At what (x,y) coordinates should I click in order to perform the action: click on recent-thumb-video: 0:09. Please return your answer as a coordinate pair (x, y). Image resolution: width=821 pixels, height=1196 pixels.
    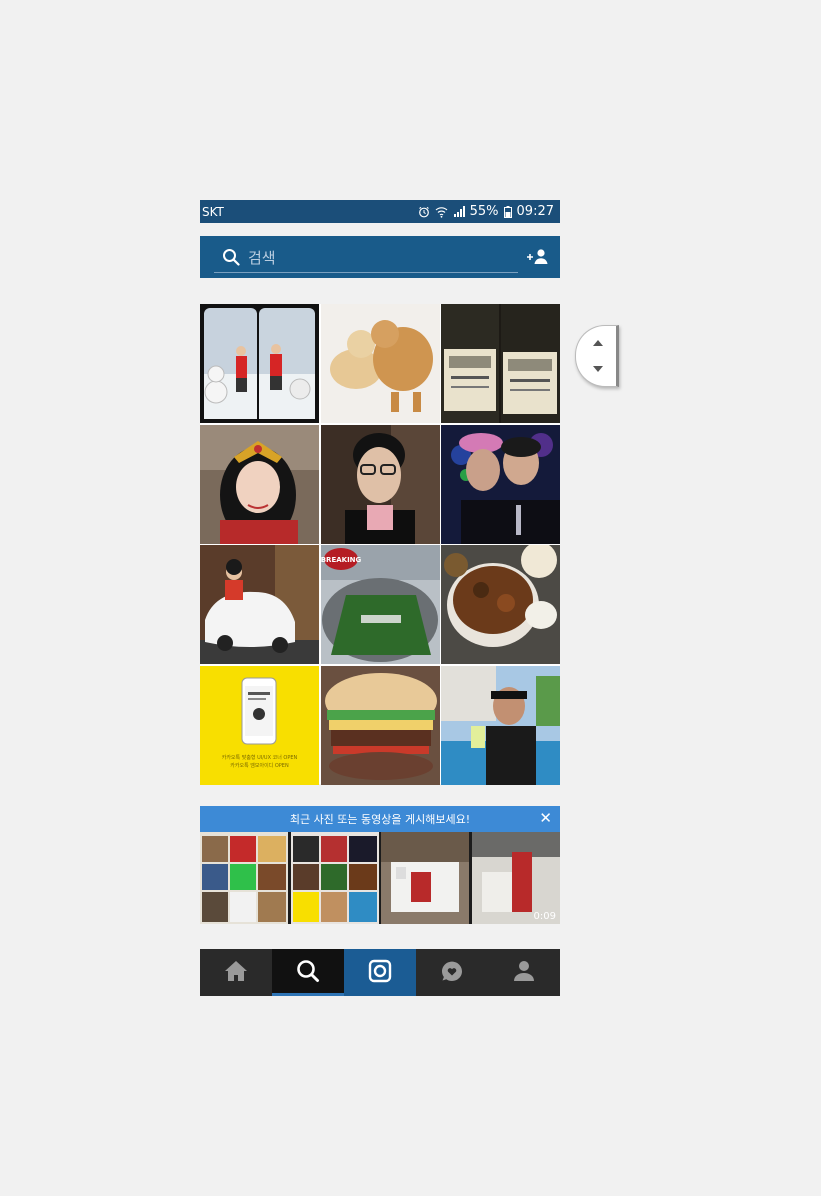
    Looking at the image, I should click on (516, 878).